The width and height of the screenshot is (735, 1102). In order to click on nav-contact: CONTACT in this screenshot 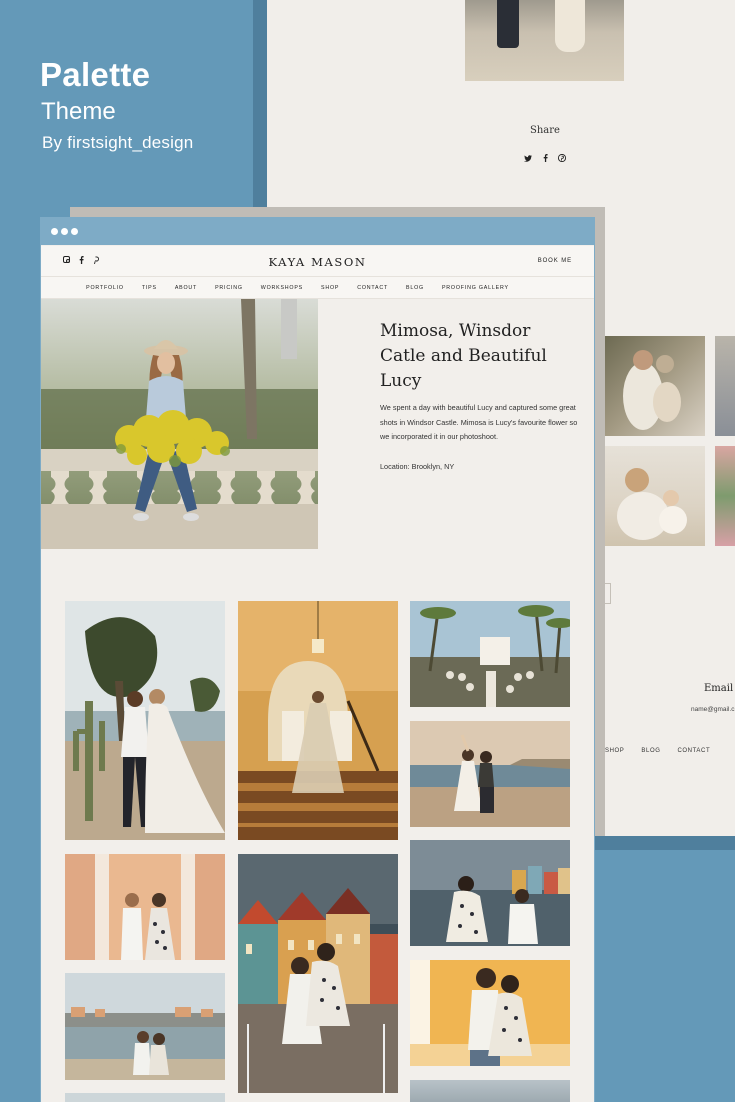, I will do `click(372, 288)`.